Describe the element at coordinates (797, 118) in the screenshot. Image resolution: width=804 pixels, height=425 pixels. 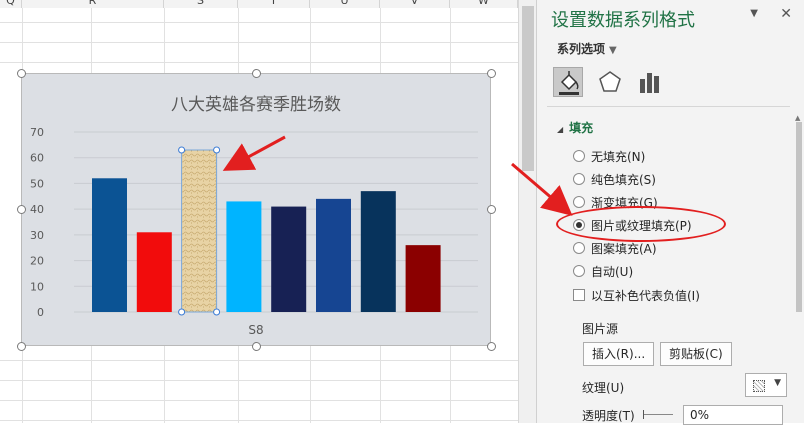
I see `scroll-up-icon: ▲` at that location.